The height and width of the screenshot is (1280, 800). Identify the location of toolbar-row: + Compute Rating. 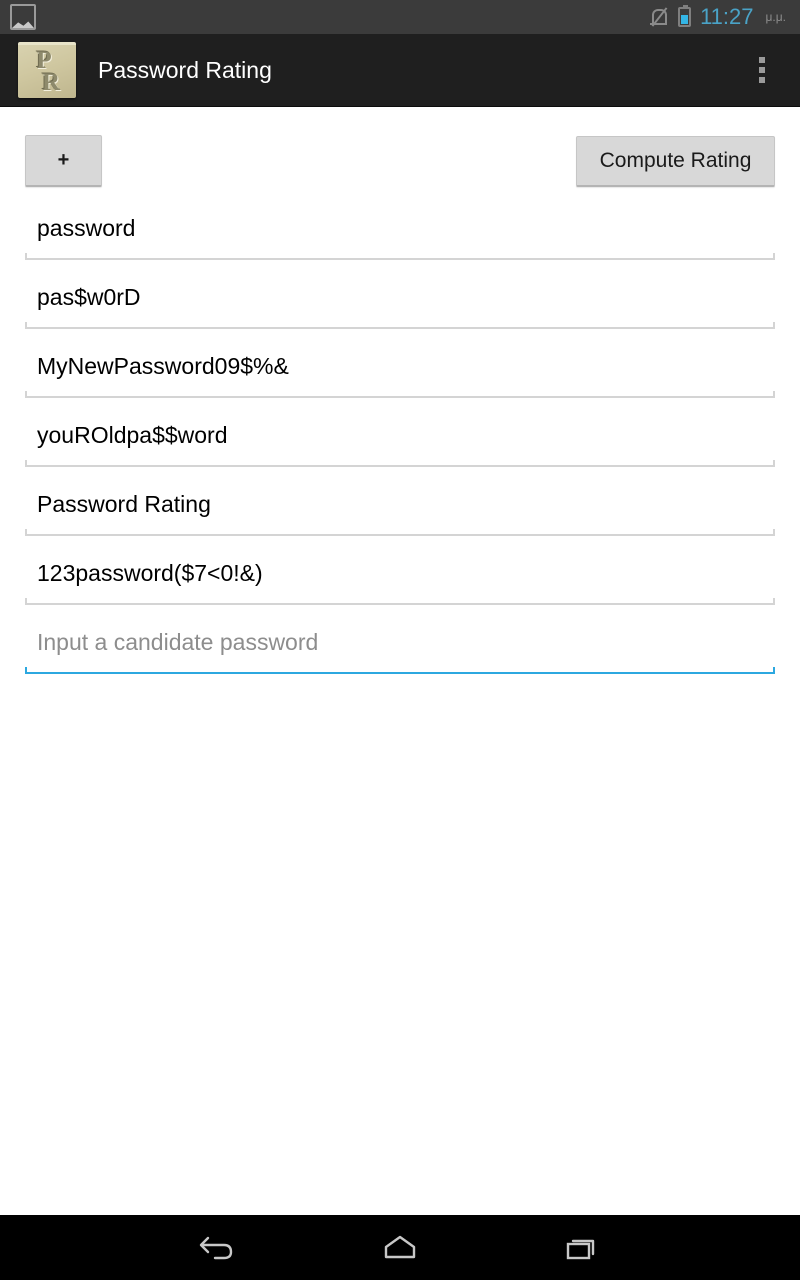
(400, 147).